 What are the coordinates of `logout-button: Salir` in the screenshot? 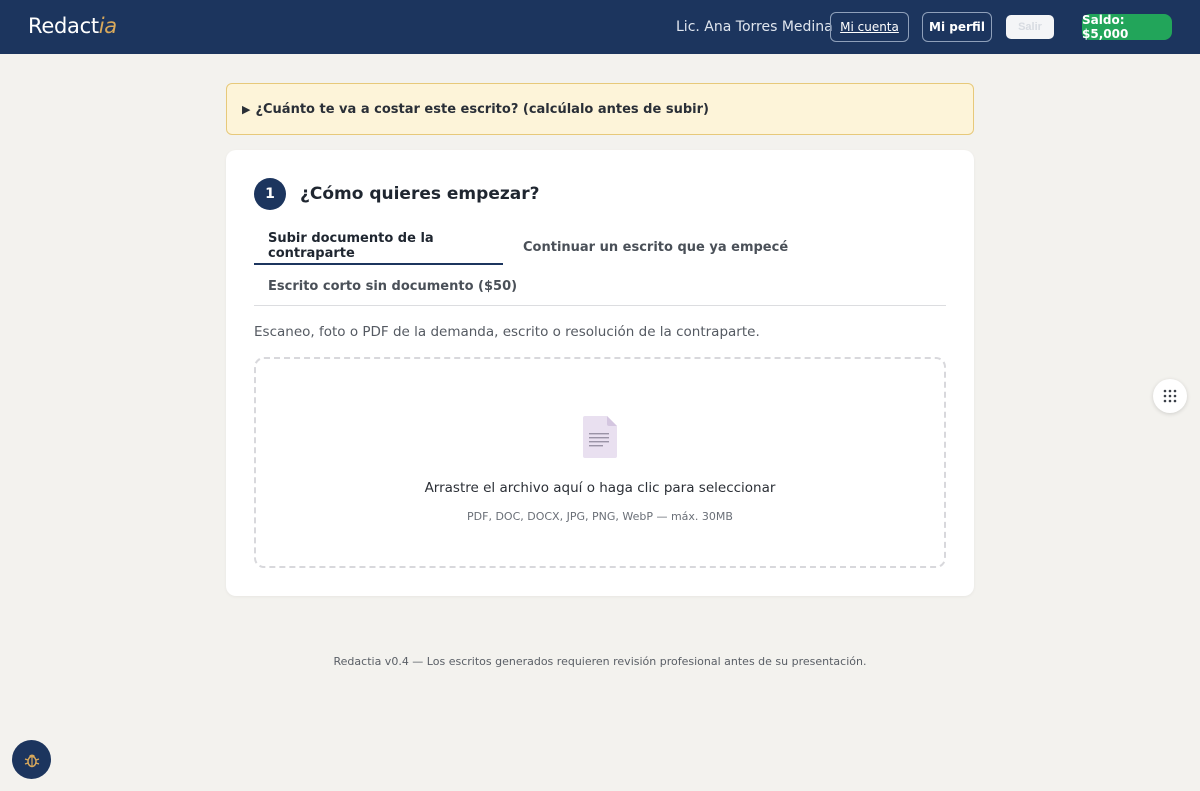 It's located at (1030, 27).